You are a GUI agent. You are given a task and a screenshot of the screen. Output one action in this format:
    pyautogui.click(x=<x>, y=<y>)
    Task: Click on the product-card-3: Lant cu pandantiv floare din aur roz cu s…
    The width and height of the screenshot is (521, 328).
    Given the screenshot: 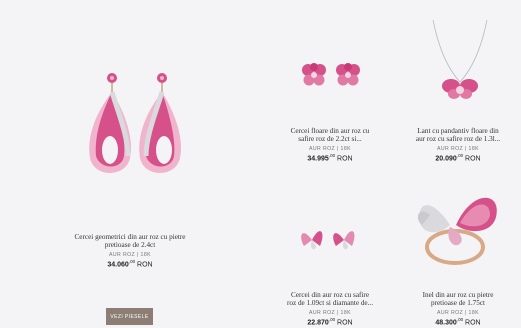 What is the action you would take?
    pyautogui.click(x=458, y=144)
    